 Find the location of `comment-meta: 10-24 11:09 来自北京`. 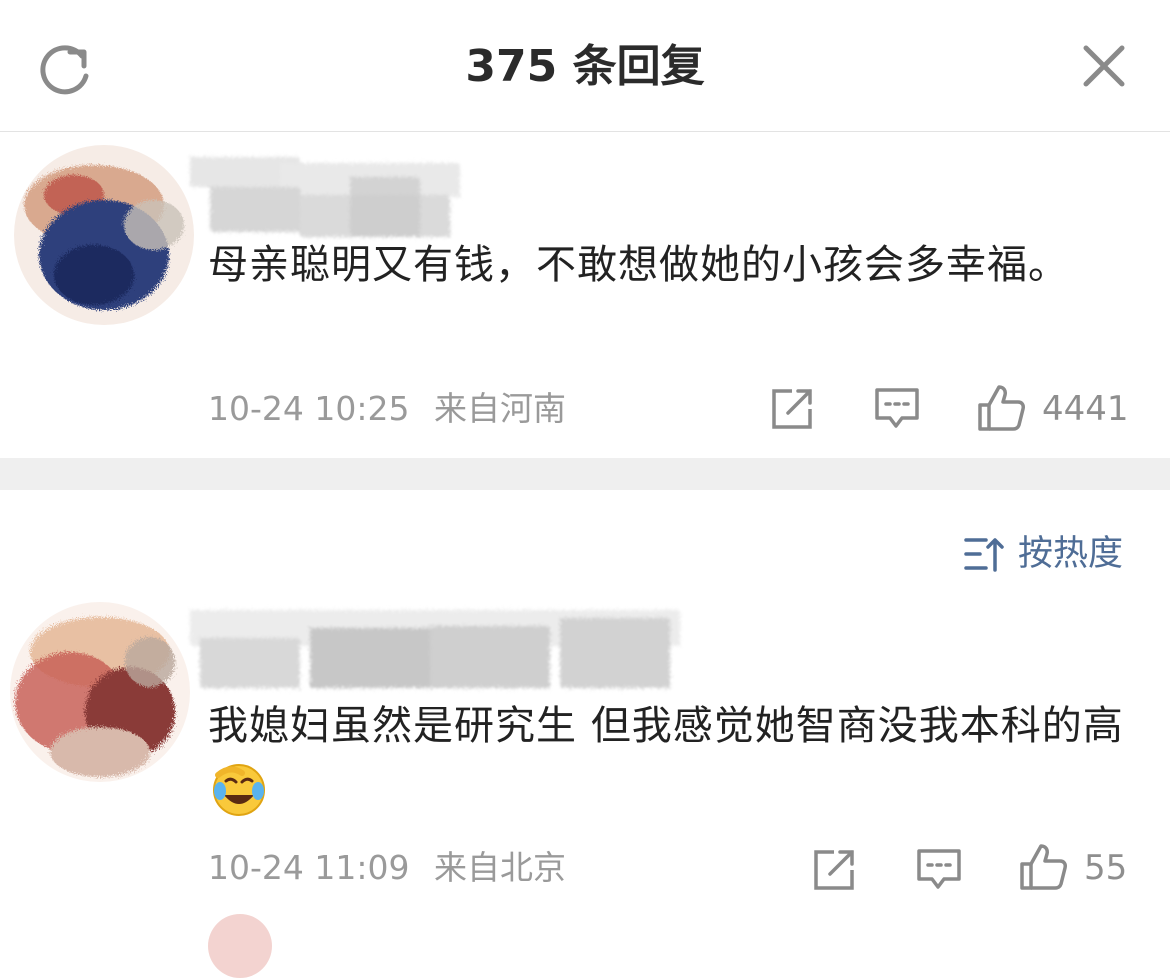

comment-meta: 10-24 11:09 来自北京 is located at coordinates (387, 868).